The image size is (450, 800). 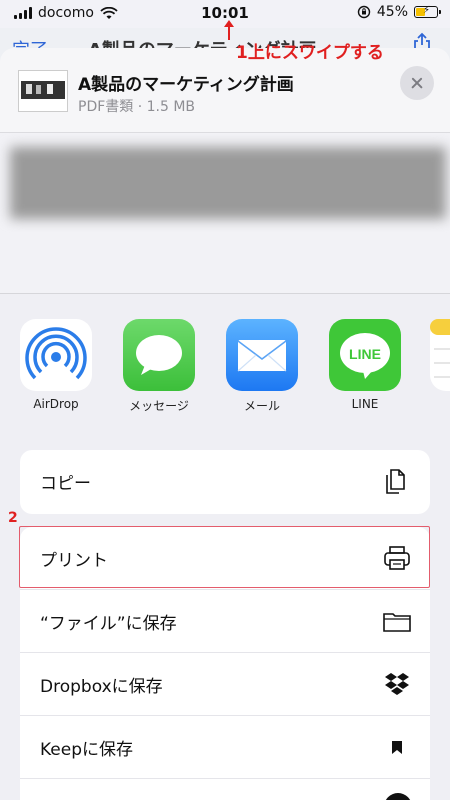 I want to click on app-line: LINE LINE, so click(x=365, y=365).